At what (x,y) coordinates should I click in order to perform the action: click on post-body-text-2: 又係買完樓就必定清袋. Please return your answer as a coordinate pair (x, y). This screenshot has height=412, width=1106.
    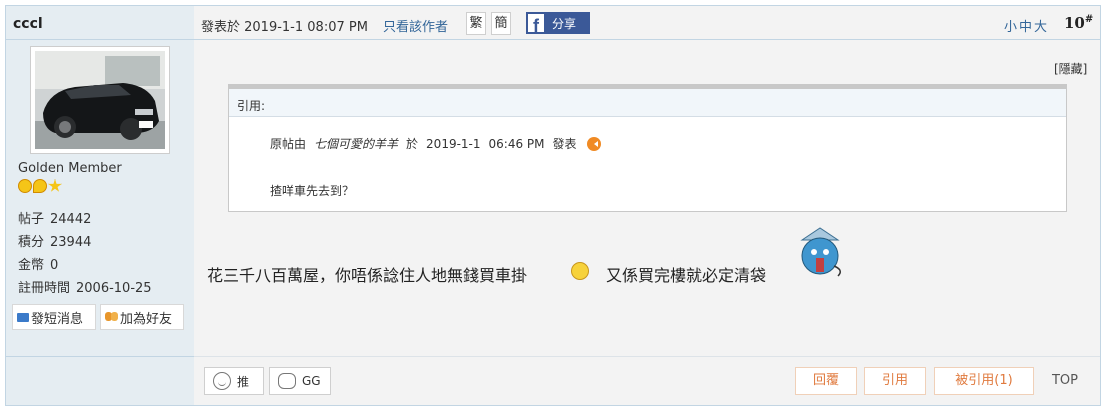
    Looking at the image, I should click on (686, 275).